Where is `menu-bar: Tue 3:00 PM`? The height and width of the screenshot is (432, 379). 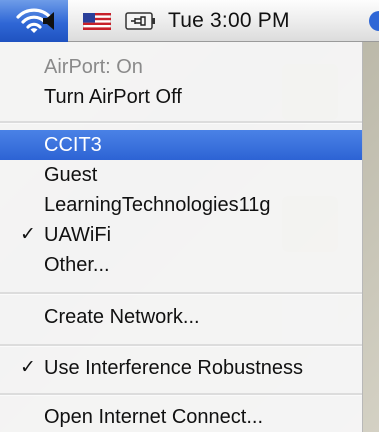
menu-bar: Tue 3:00 PM is located at coordinates (189, 21).